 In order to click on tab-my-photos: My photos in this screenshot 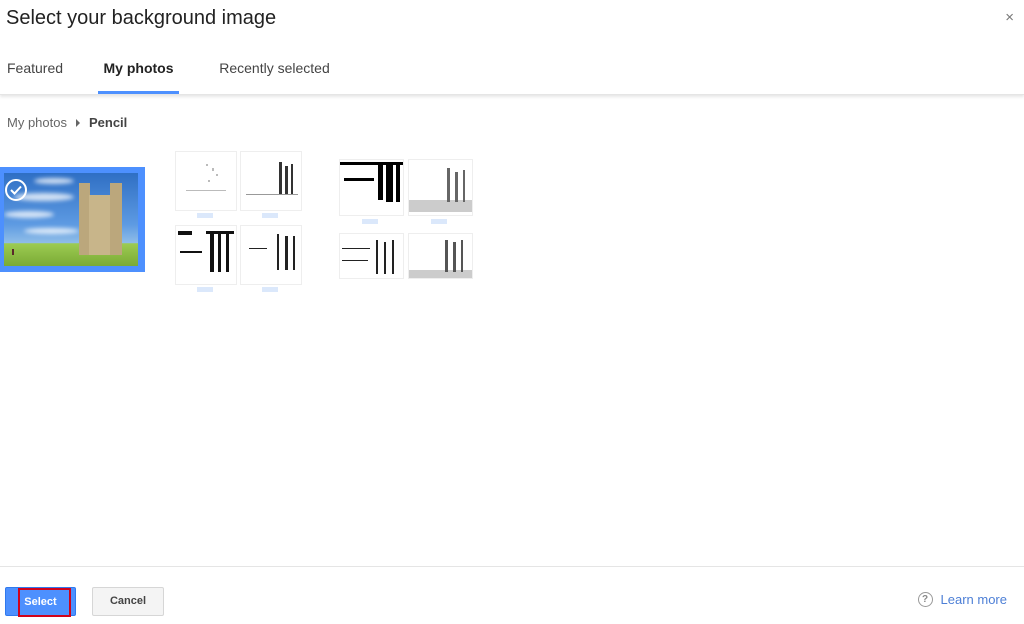, I will do `click(138, 73)`.